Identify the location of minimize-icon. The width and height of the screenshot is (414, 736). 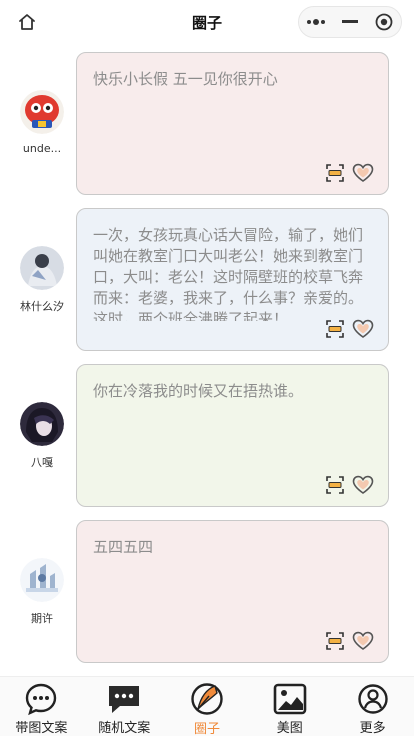
(350, 21).